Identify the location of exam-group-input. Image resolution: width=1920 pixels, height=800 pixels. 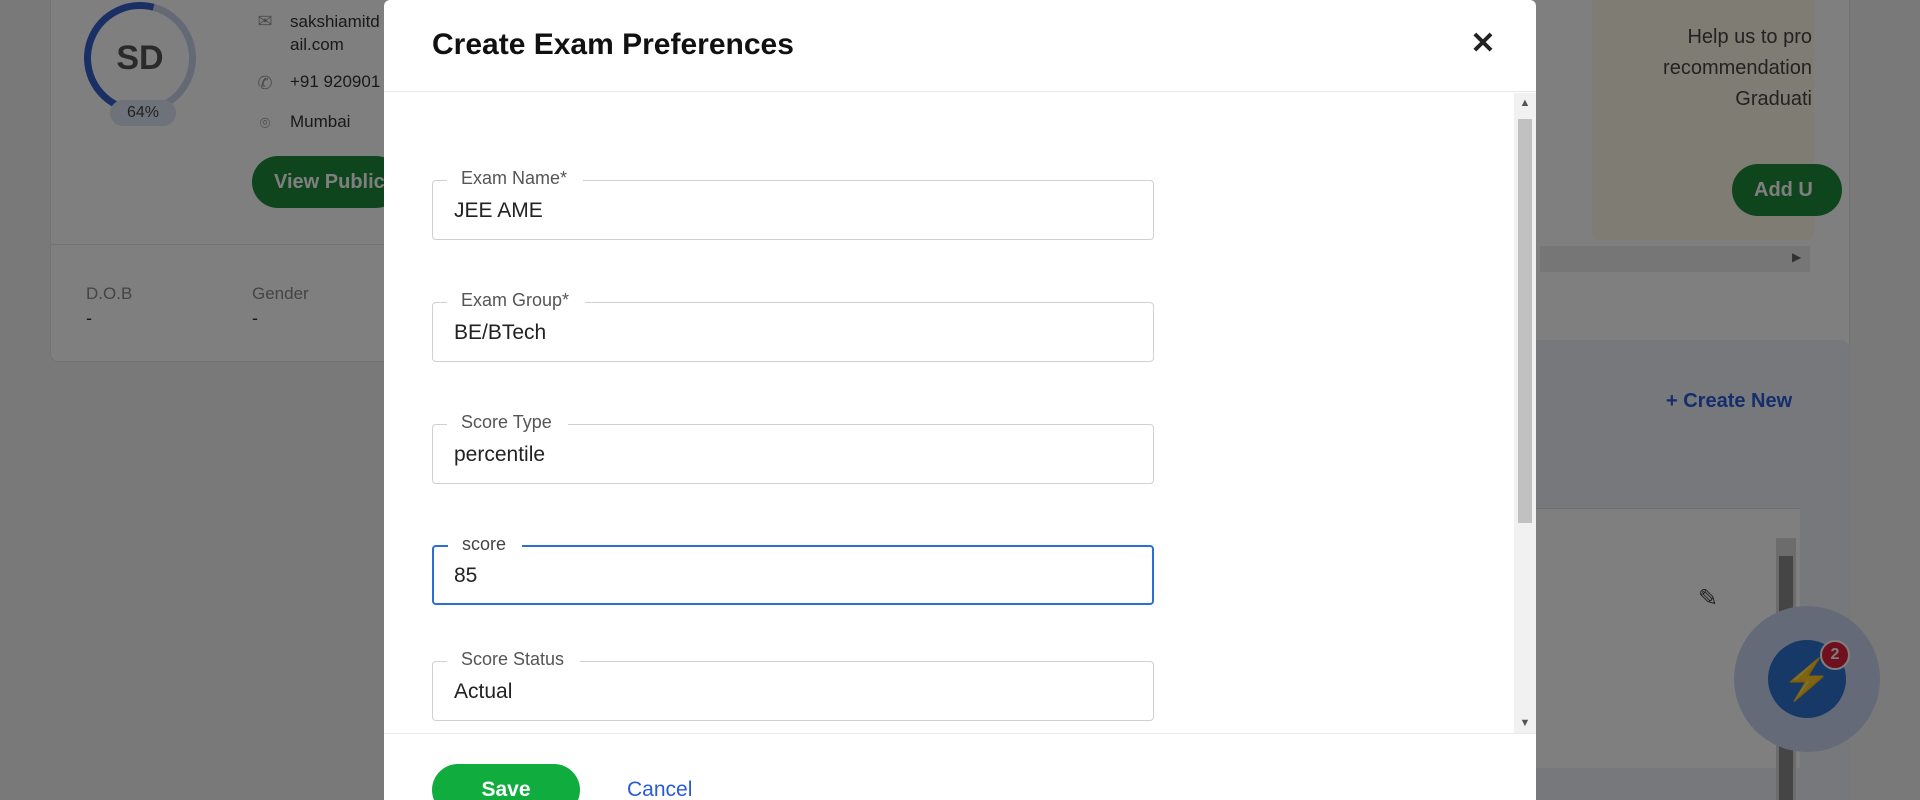
(794, 333).